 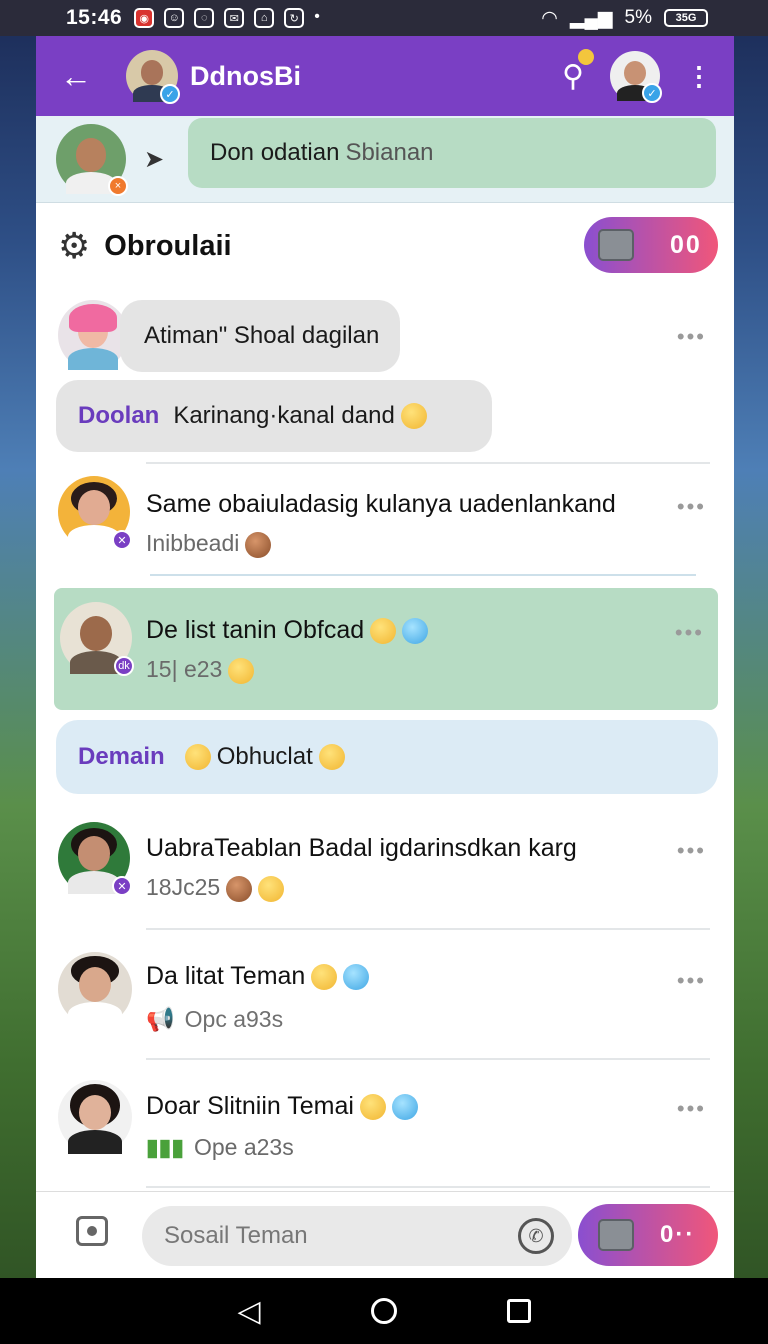 I want to click on sender-label: Demain, so click(x=121, y=756).